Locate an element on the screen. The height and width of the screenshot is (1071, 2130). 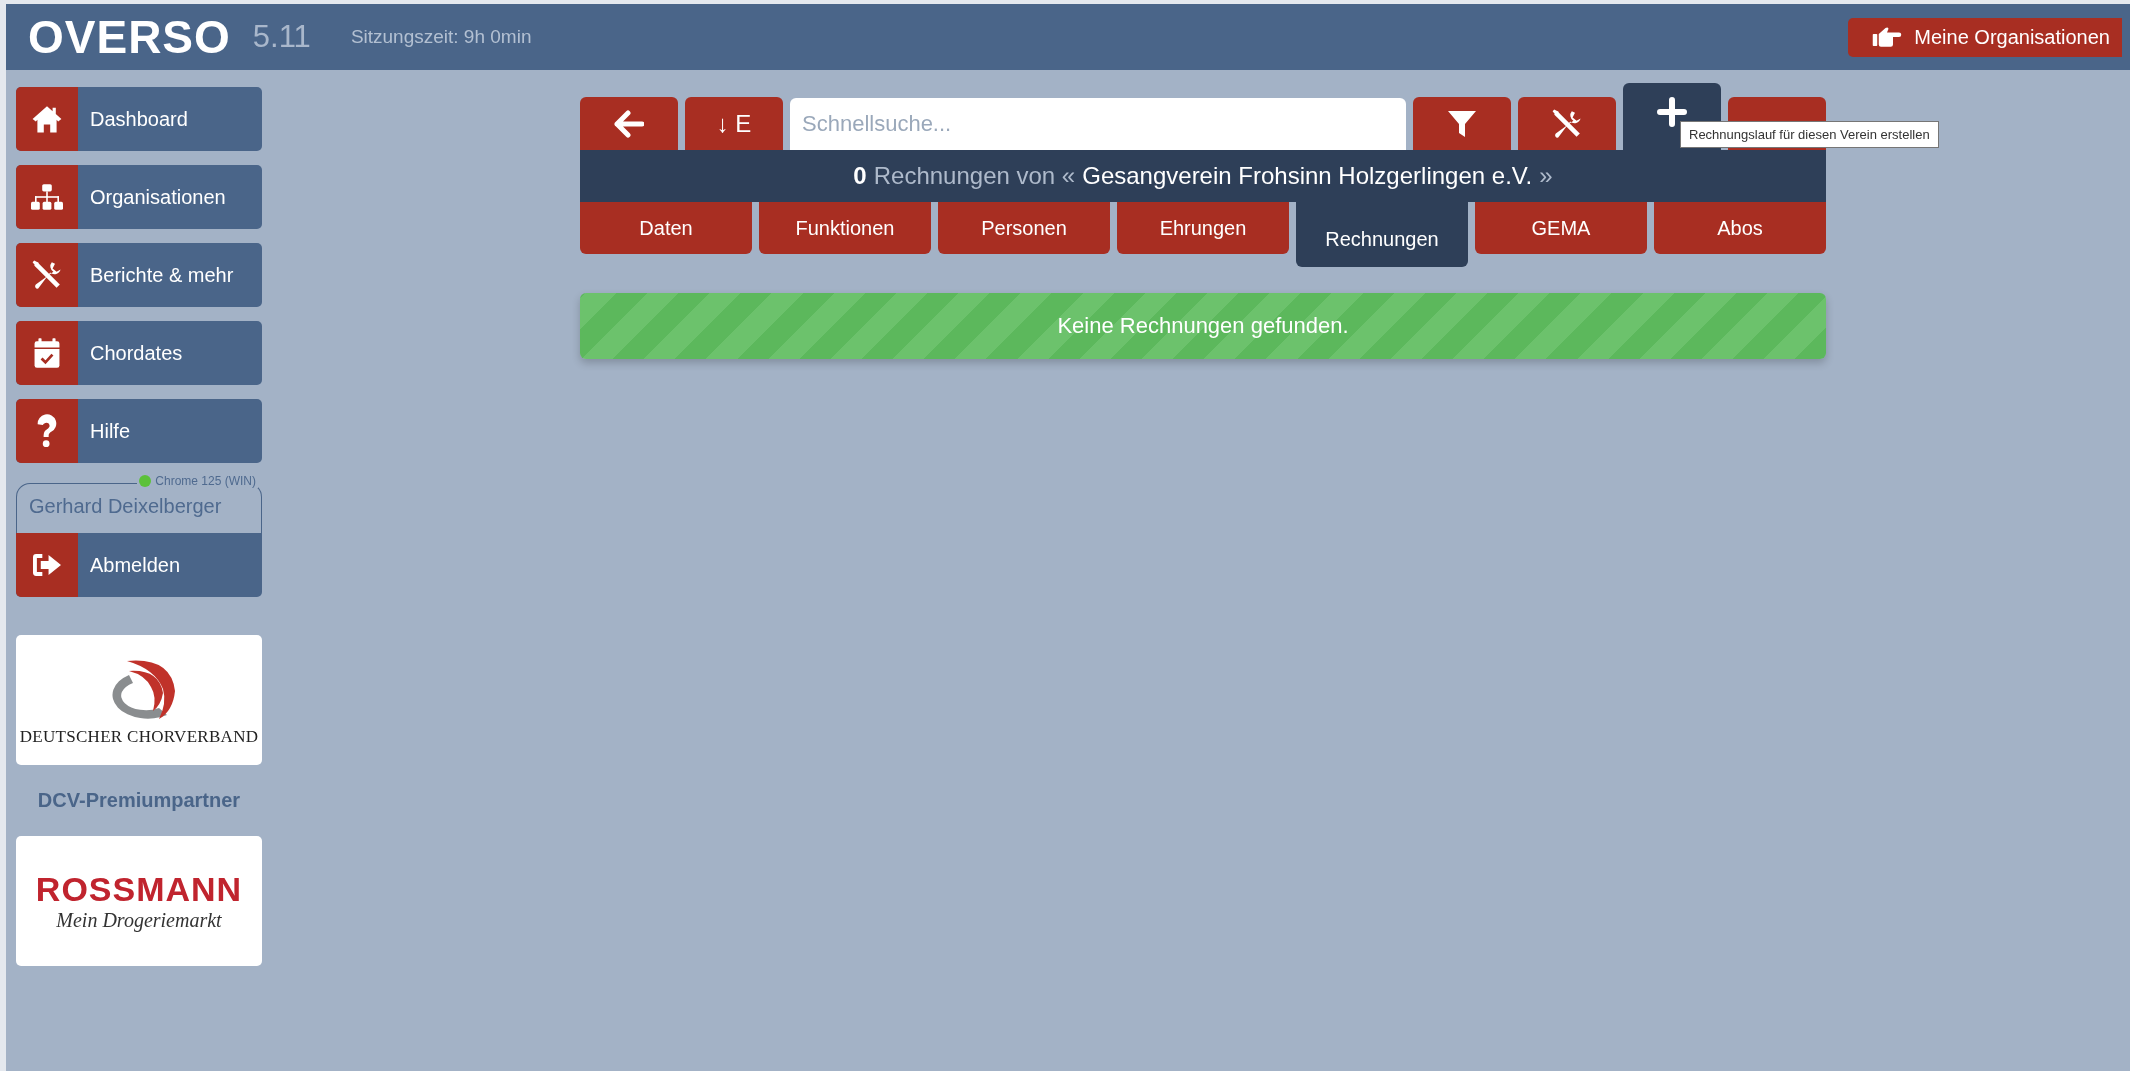
version-label: 5.11 is located at coordinates (281, 37).